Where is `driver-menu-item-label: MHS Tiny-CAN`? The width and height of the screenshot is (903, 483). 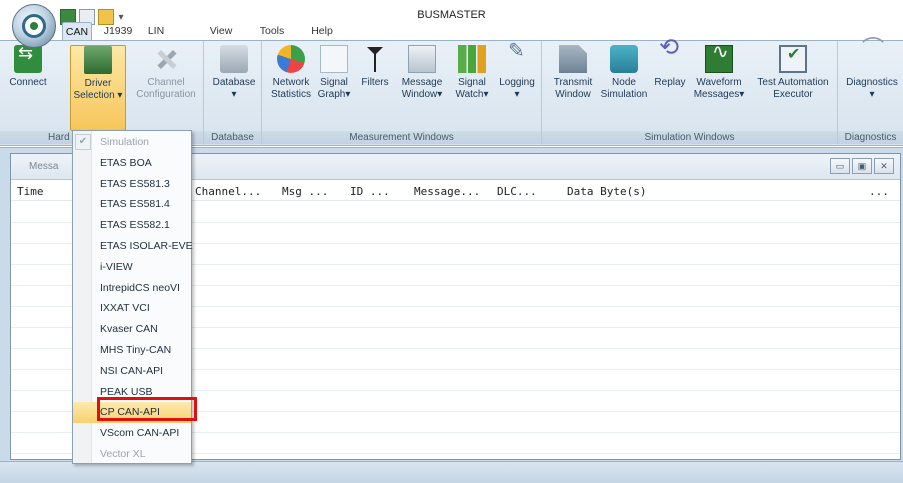
driver-menu-item-label: MHS Tiny-CAN is located at coordinates (136, 350).